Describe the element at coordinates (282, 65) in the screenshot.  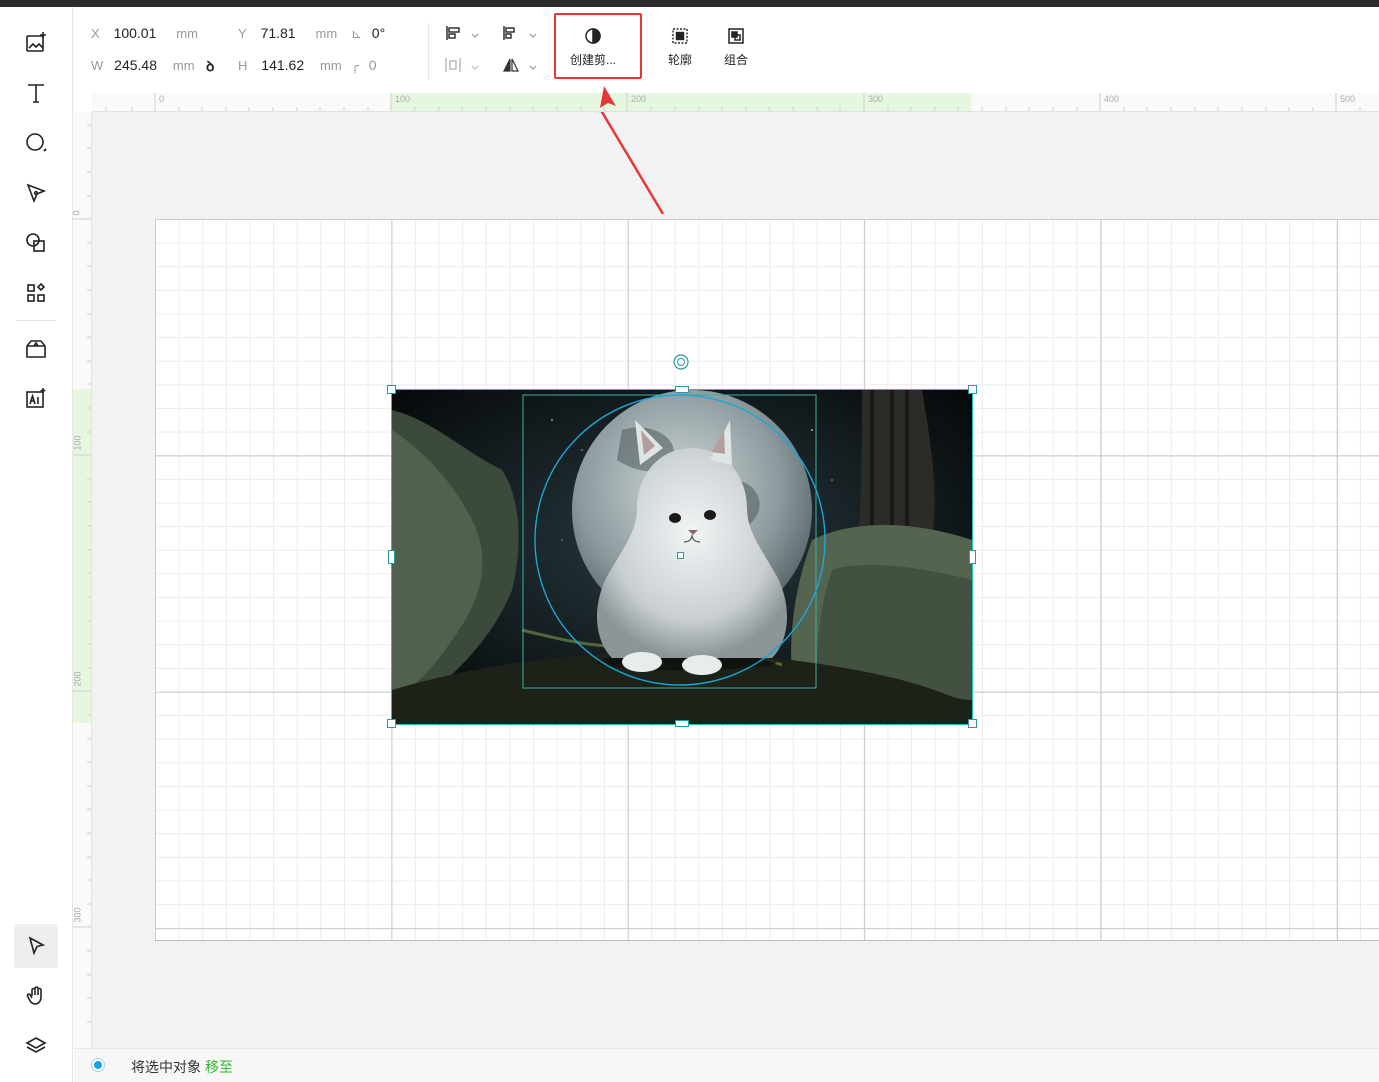
I see `h-value: 141.62` at that location.